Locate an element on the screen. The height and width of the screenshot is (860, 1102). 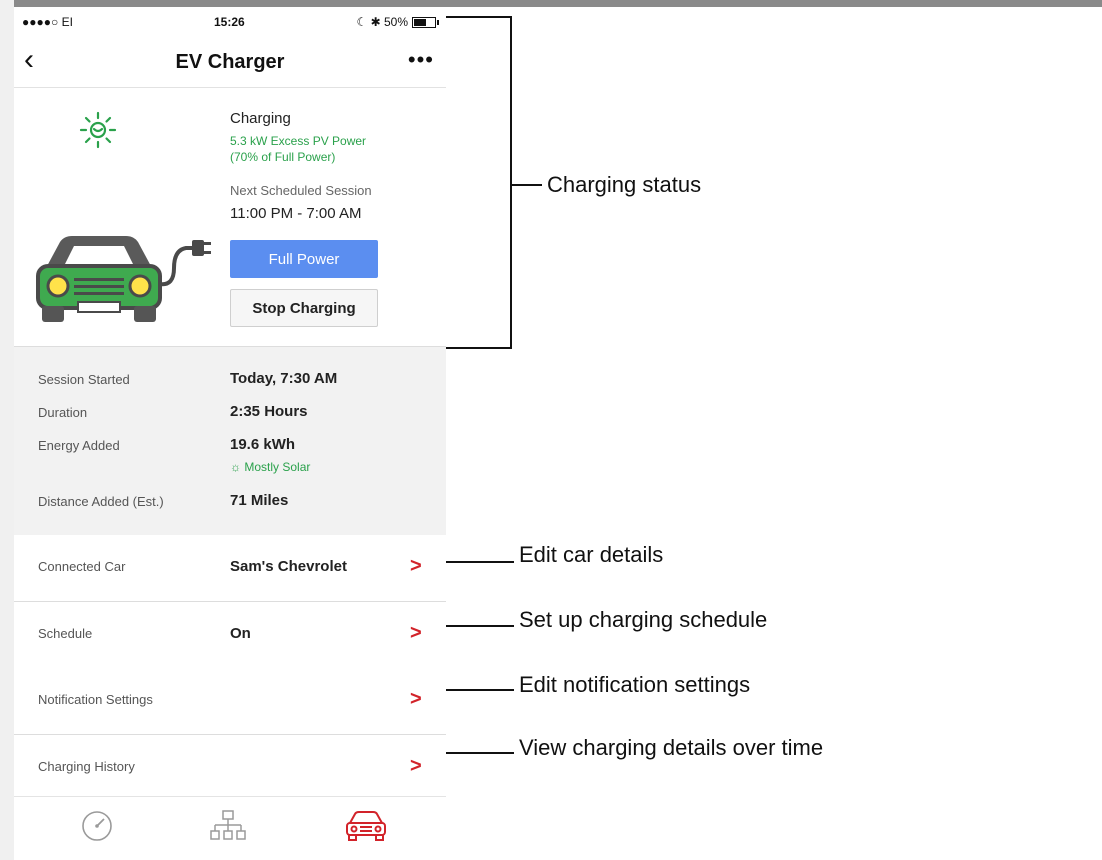
page-title: EV Charger is located at coordinates (230, 62).